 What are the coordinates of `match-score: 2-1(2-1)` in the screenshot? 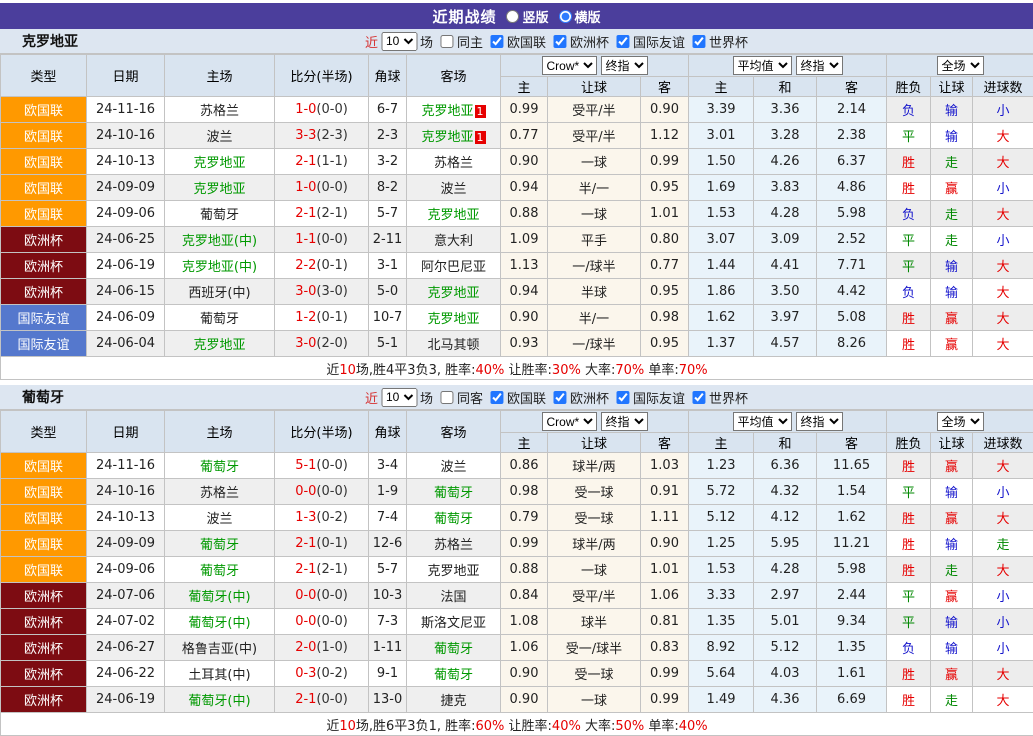 It's located at (322, 214).